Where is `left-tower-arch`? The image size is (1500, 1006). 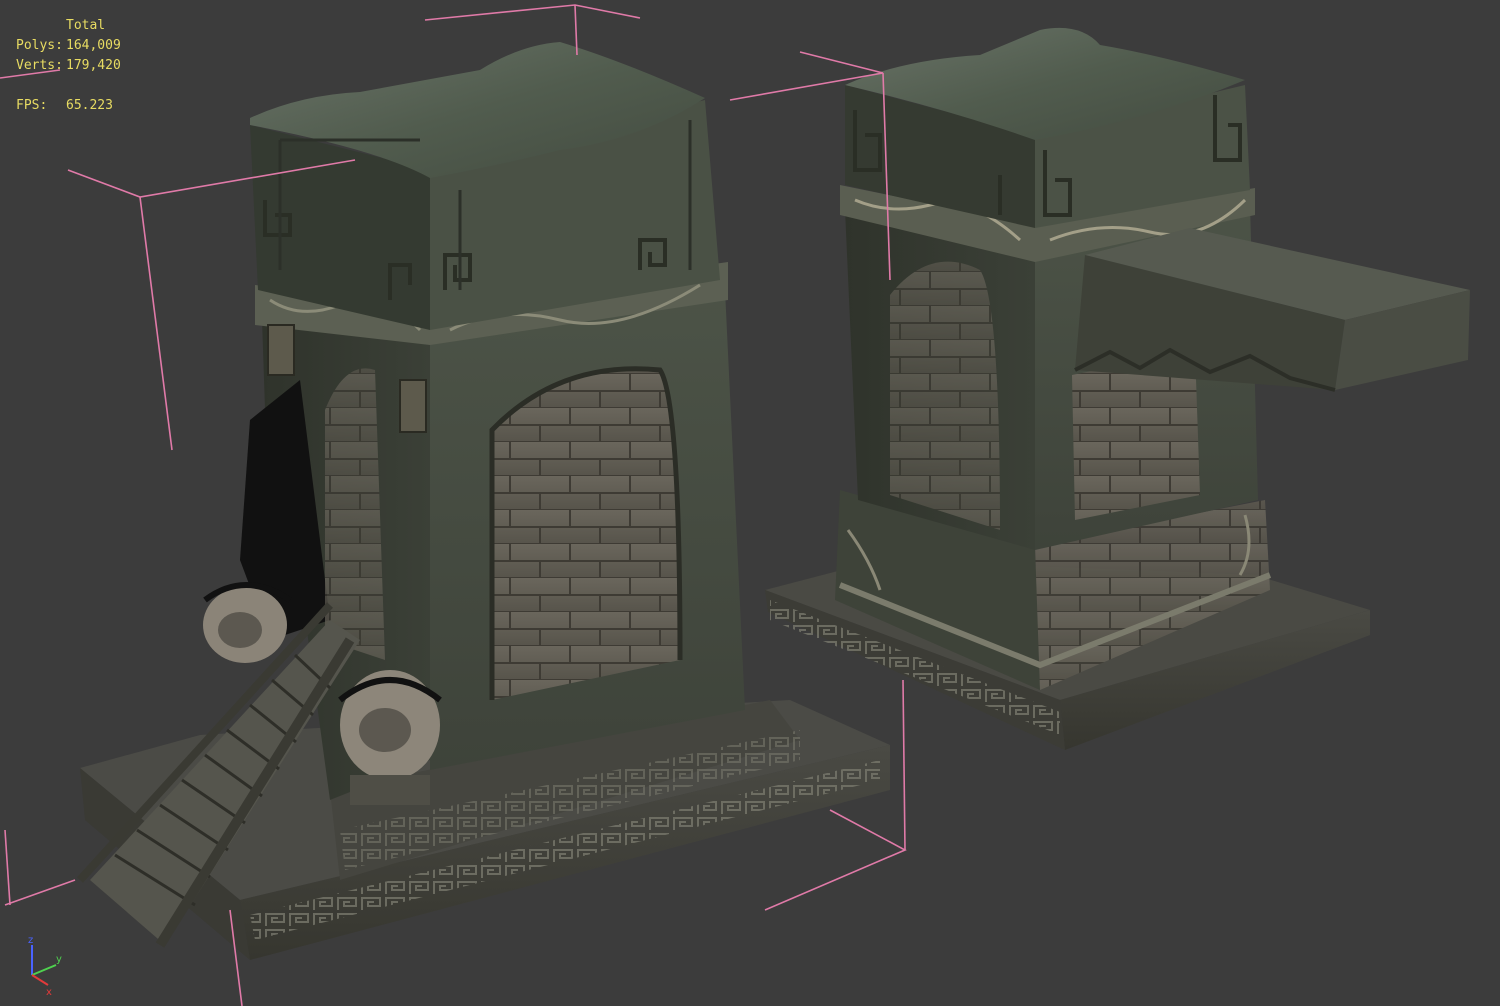 left-tower-arch is located at coordinates (586, 534).